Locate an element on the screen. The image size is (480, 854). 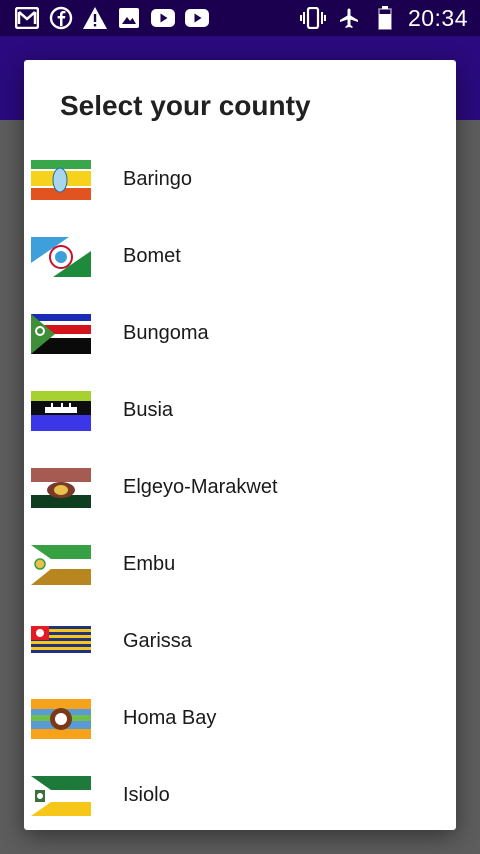
battery-icon is located at coordinates (385, 18).